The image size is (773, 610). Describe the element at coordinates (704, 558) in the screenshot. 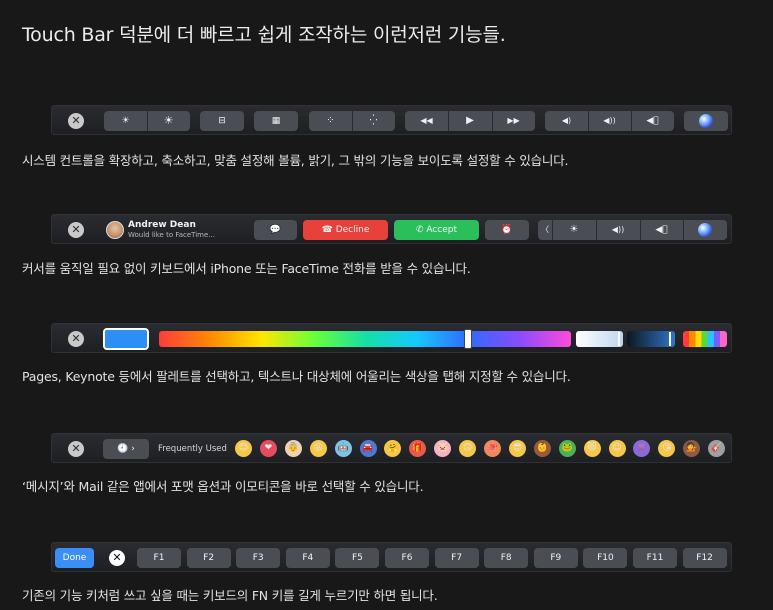

I see `function-key-f12: F12` at that location.